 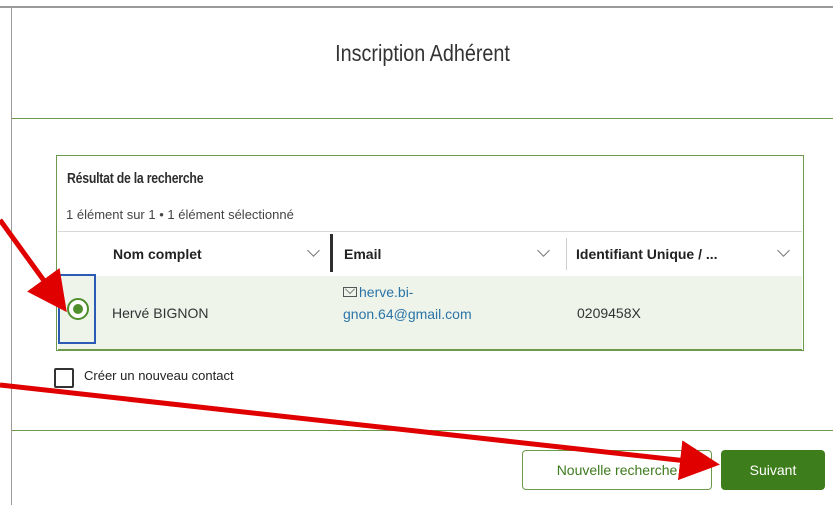 I want to click on top-bar, so click(x=416, y=5).